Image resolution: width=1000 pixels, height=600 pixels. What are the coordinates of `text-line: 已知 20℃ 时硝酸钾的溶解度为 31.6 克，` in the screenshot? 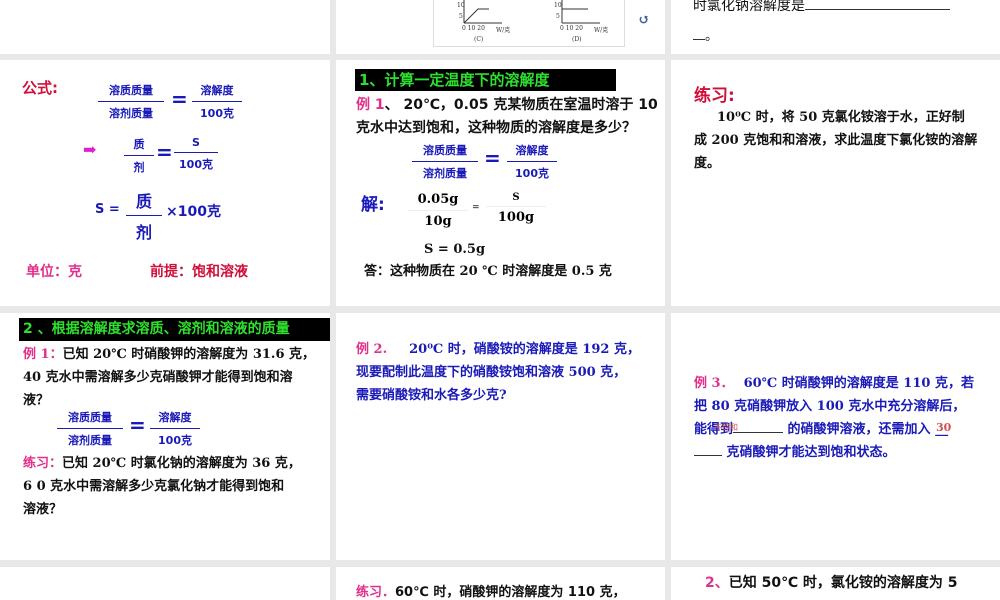 It's located at (189, 354).